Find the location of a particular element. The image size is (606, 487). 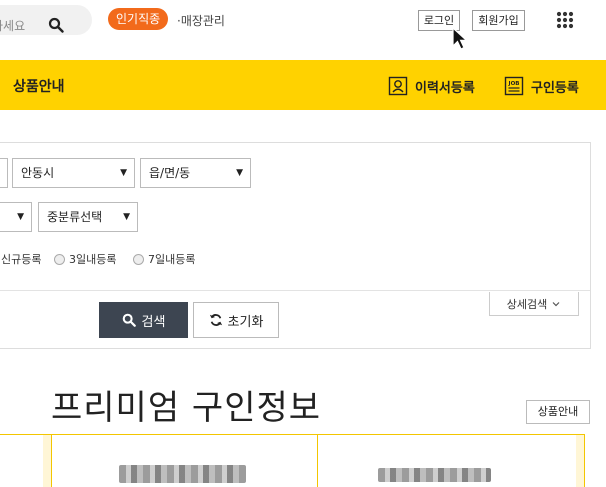

svg-text: JOB is located at coordinates (514, 84).